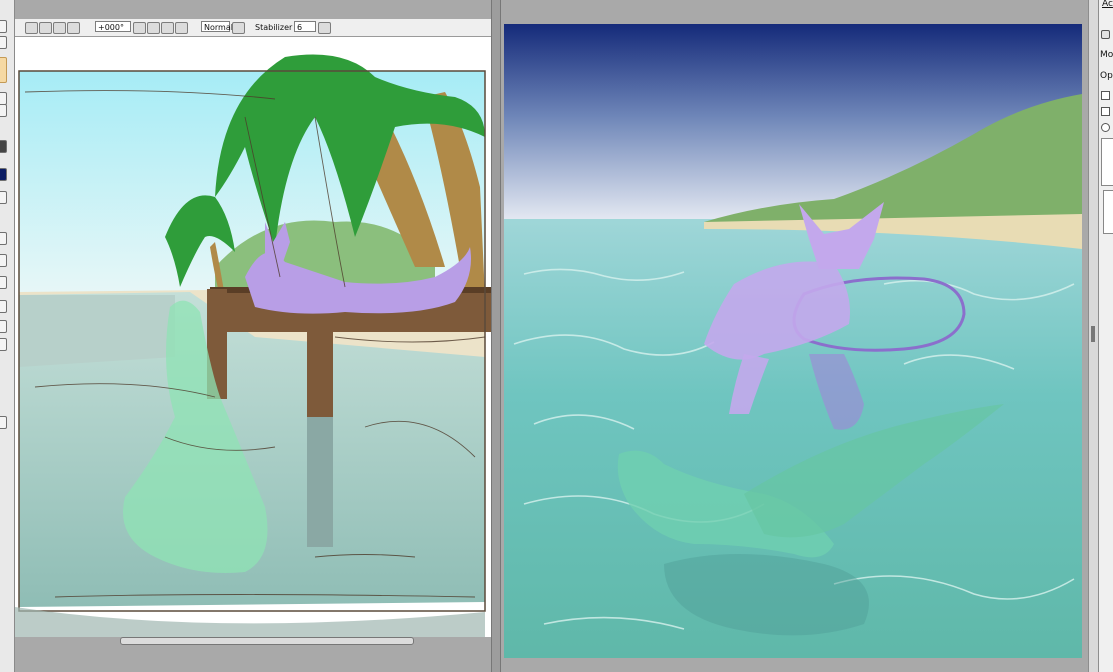  What do you see at coordinates (1106, 76) in the screenshot?
I see `opacity-label: Op` at bounding box center [1106, 76].